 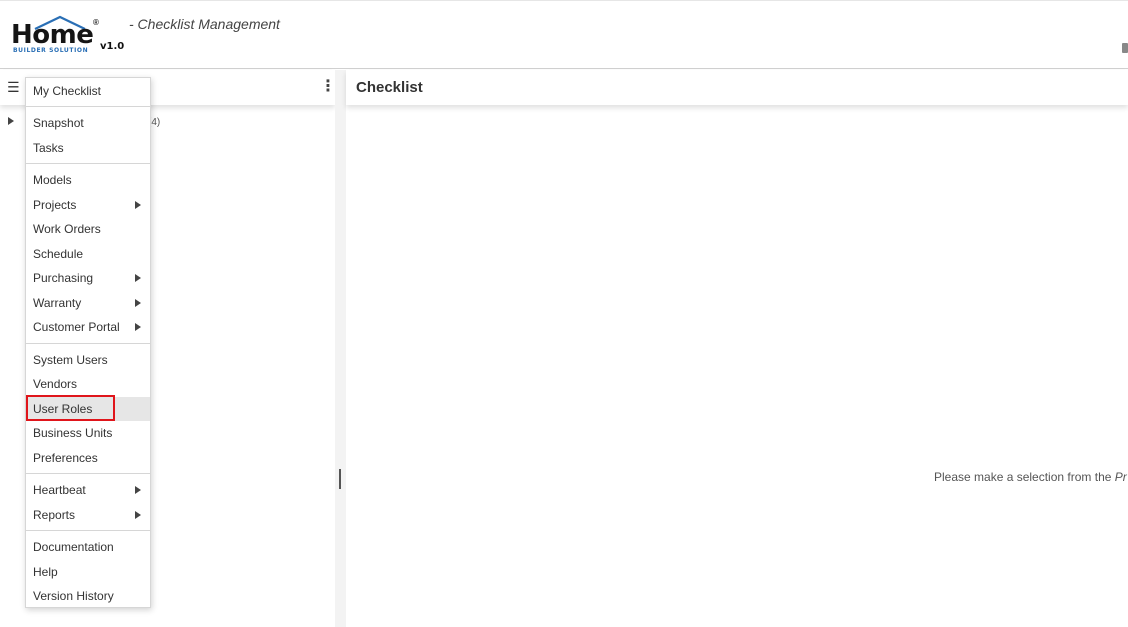 What do you see at coordinates (1024, 477) in the screenshot?
I see `empty-state-text: Please make a selection from the` at bounding box center [1024, 477].